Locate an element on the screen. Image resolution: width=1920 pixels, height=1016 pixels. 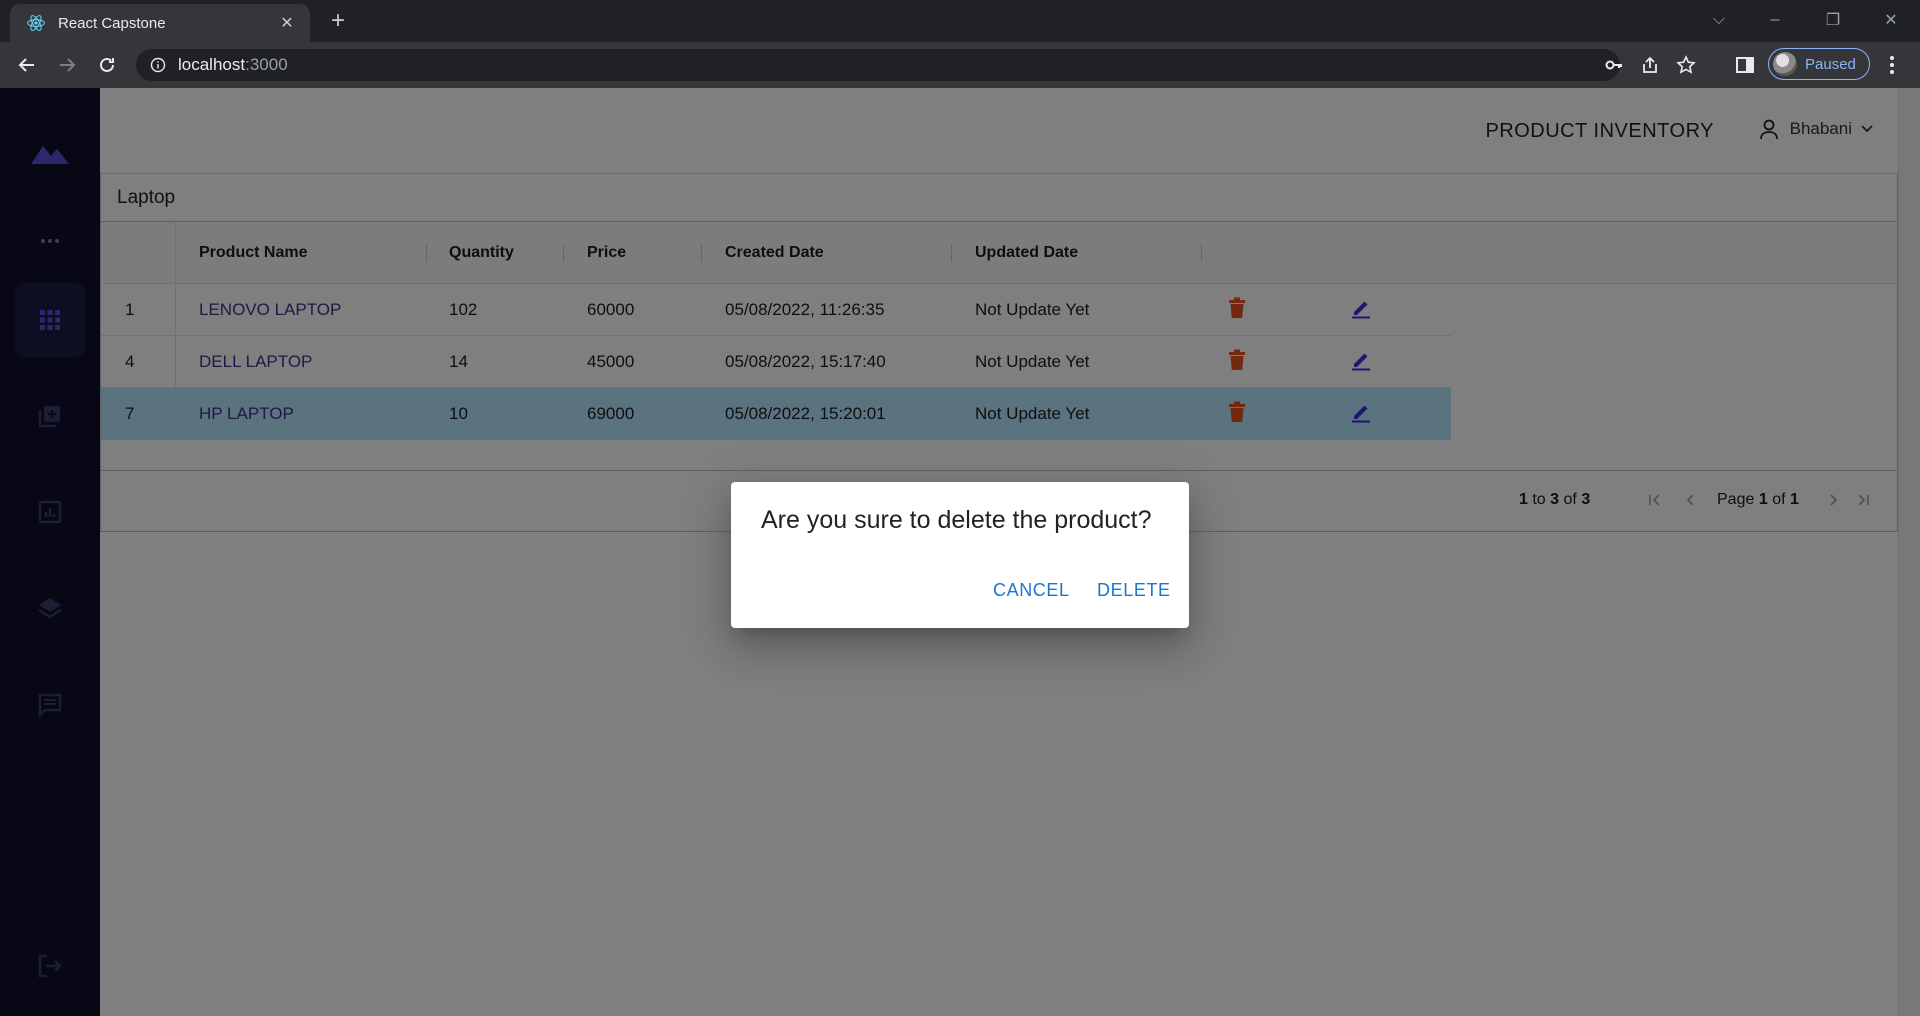
reload-icon is located at coordinates (107, 64).